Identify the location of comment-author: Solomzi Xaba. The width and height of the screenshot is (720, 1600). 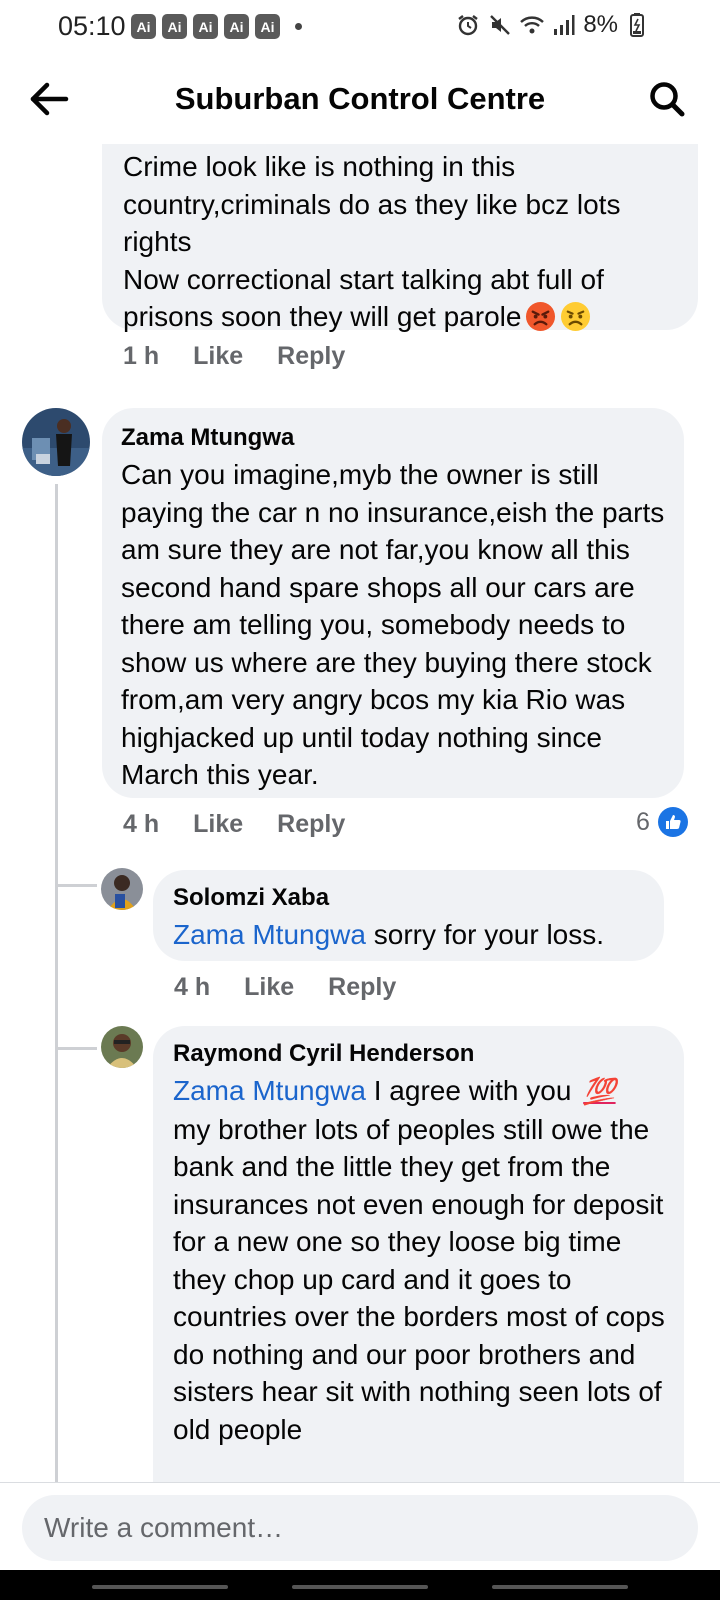
(409, 898).